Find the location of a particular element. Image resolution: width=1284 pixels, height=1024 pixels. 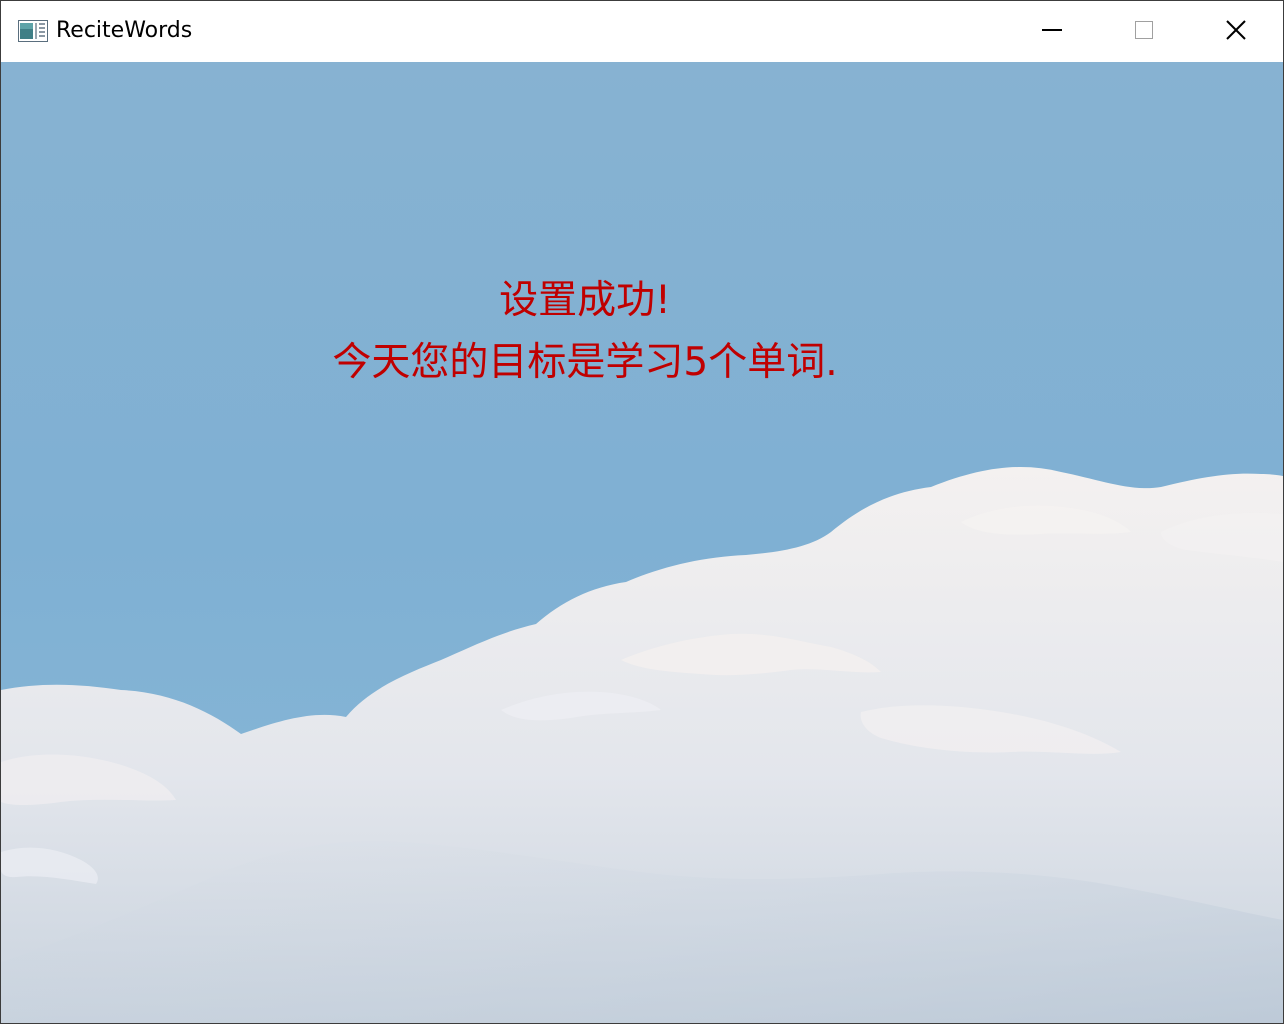

minimize-button is located at coordinates (1052, 31).